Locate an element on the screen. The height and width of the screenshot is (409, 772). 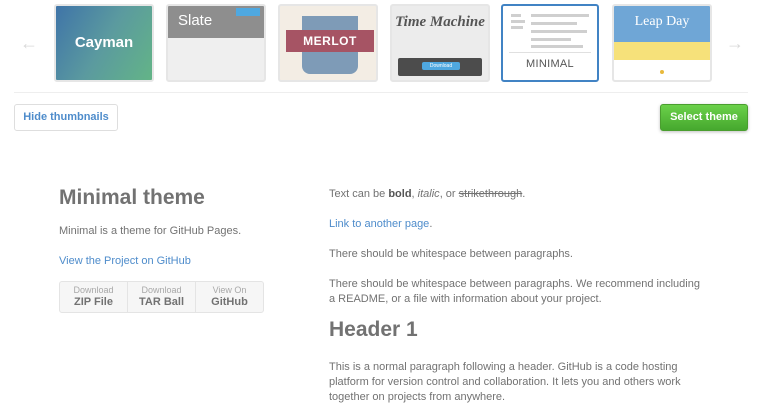
download-label: TAR Ball is located at coordinates (161, 302).